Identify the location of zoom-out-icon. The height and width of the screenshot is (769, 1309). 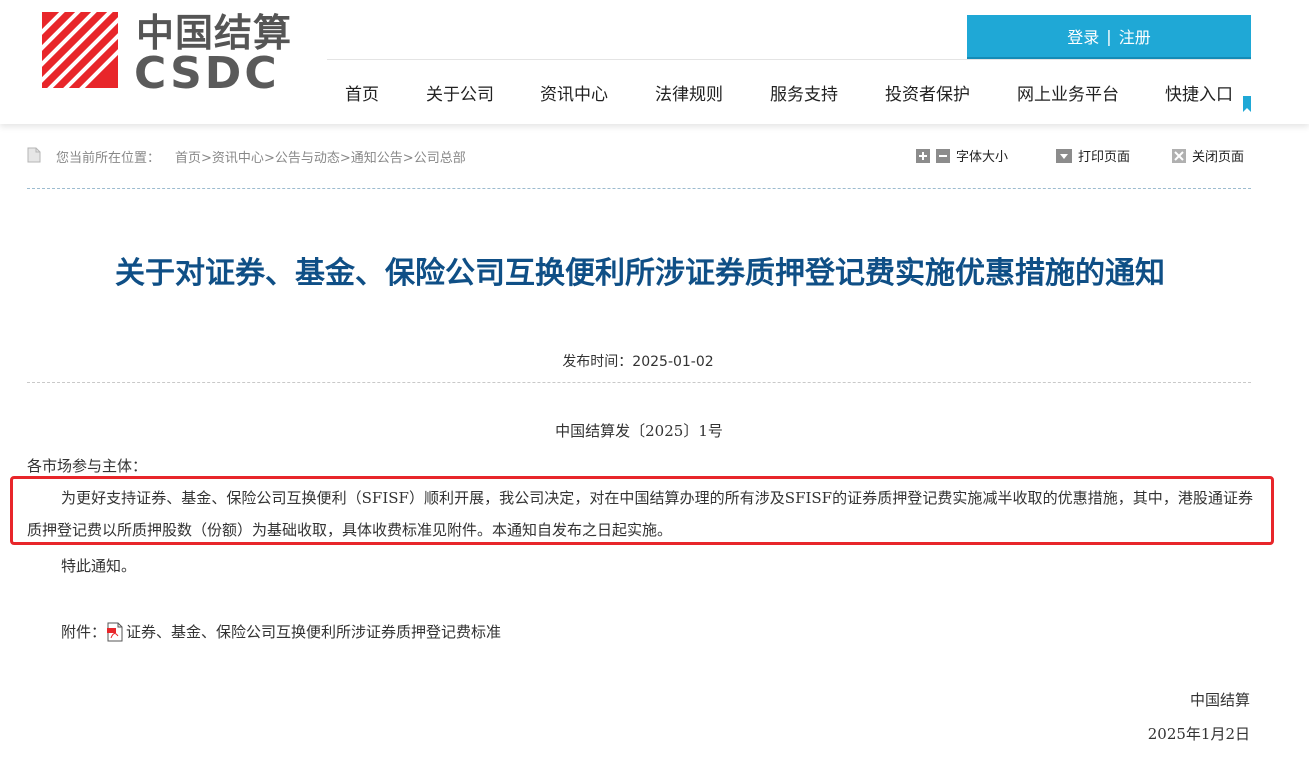
(943, 155).